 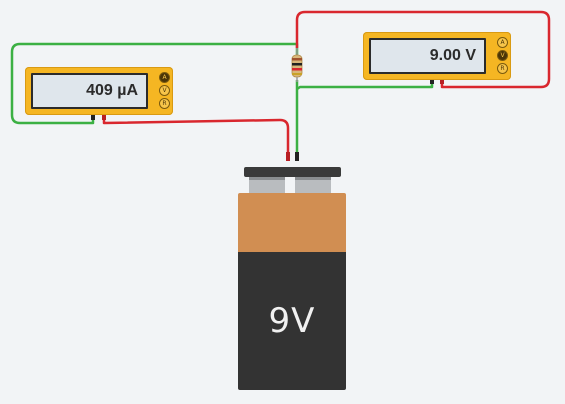 I want to click on battery-voltage-label: 9V, so click(x=292, y=321).